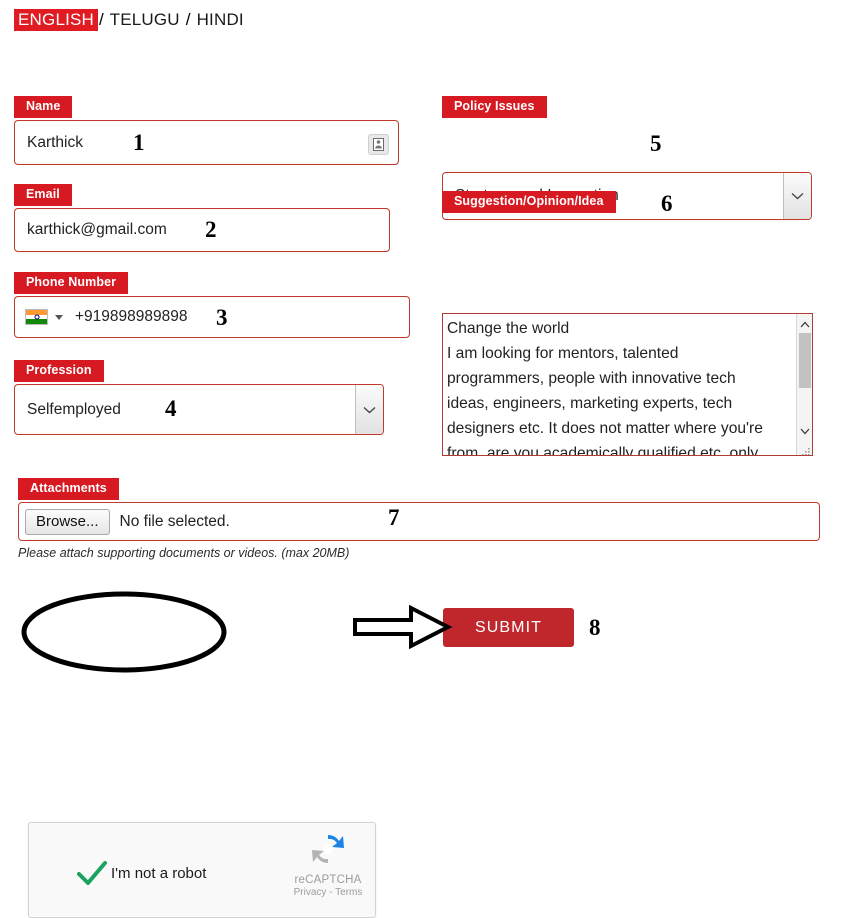 The image size is (849, 918). Describe the element at coordinates (206, 142) in the screenshot. I see `name-input: Karthick` at that location.